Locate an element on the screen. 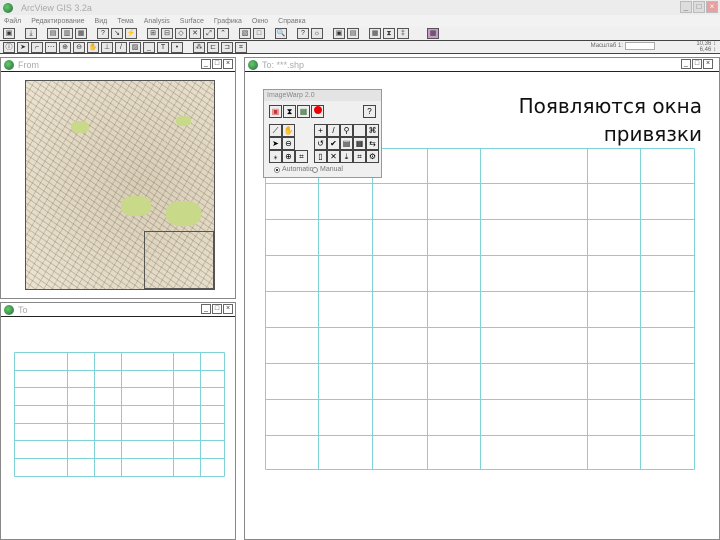 This screenshot has width=720, height=540. table-icon: ▤ is located at coordinates (346, 143).